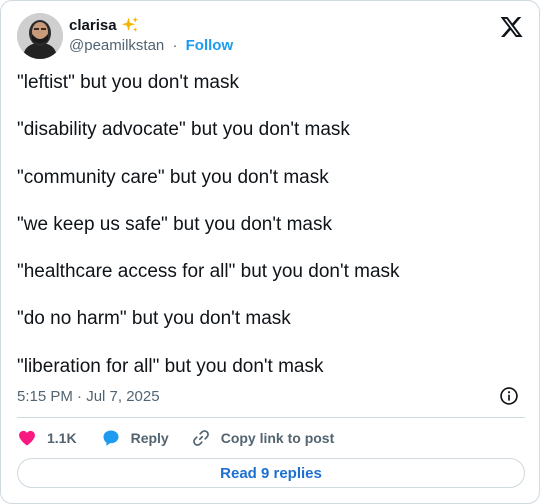 The width and height of the screenshot is (540, 504). What do you see at coordinates (271, 397) in the screenshot?
I see `tweet-meta: 5:15 PM · Jul 7, 2025` at bounding box center [271, 397].